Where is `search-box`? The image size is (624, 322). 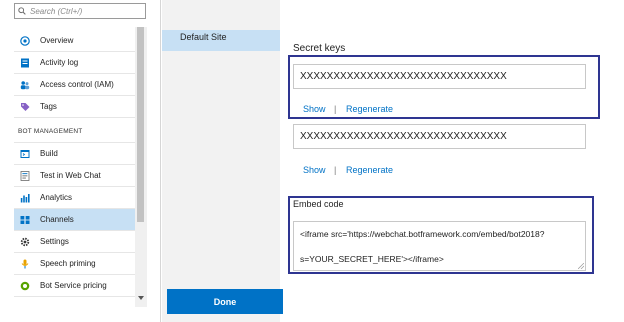
search-box is located at coordinates (80, 11).